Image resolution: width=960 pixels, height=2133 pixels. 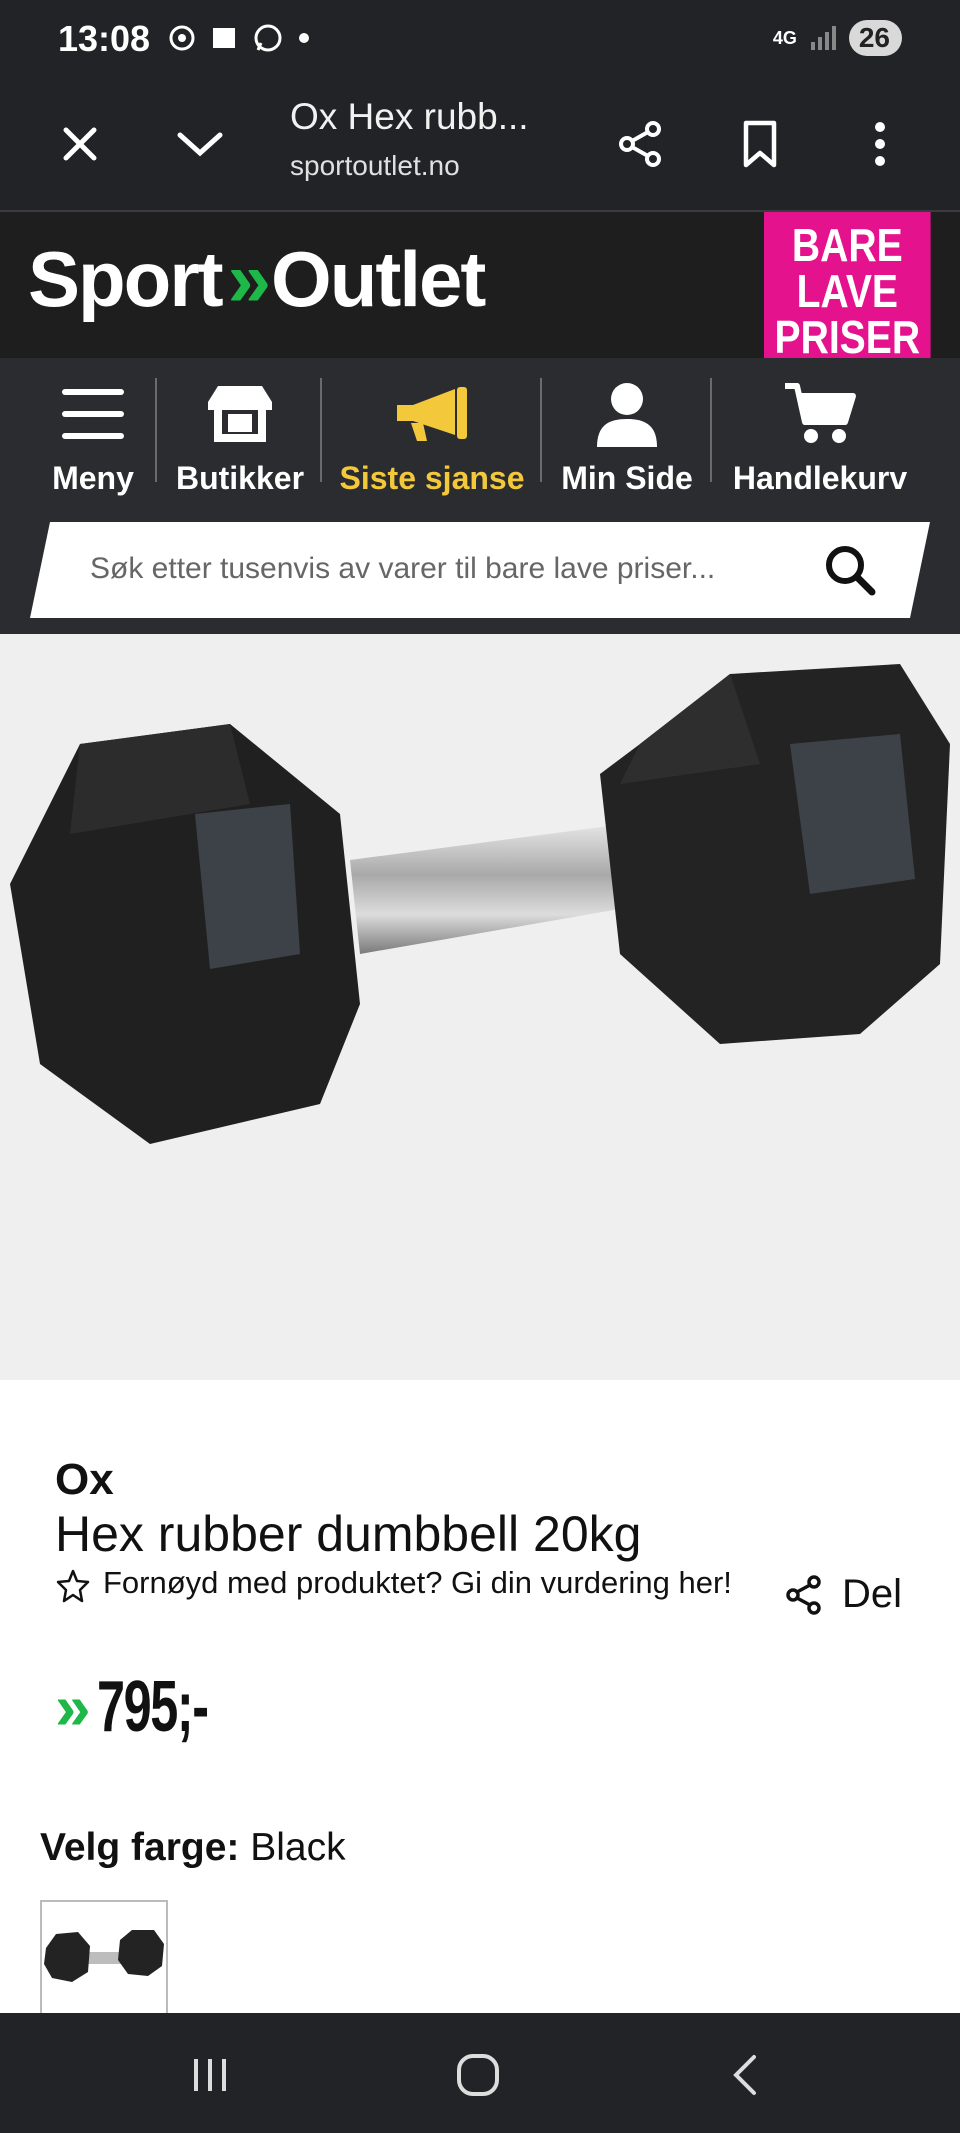 I want to click on chevron-down-icon, so click(x=200, y=144).